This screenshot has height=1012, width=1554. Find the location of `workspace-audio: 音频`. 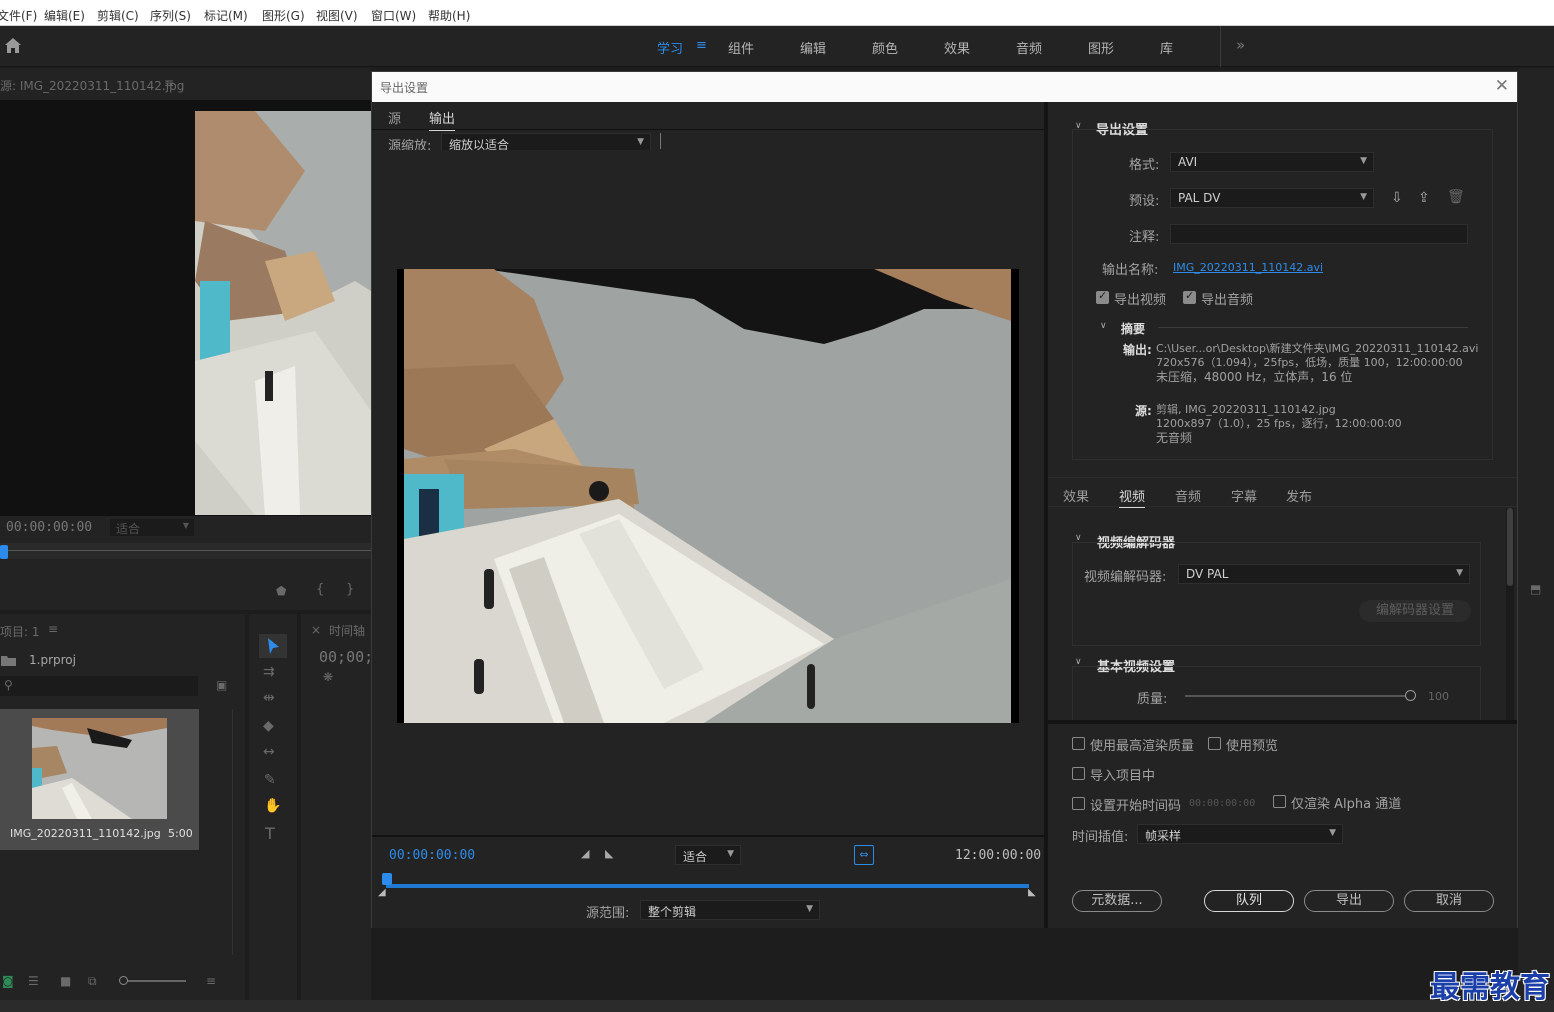

workspace-audio: 音频 is located at coordinates (1029, 47).